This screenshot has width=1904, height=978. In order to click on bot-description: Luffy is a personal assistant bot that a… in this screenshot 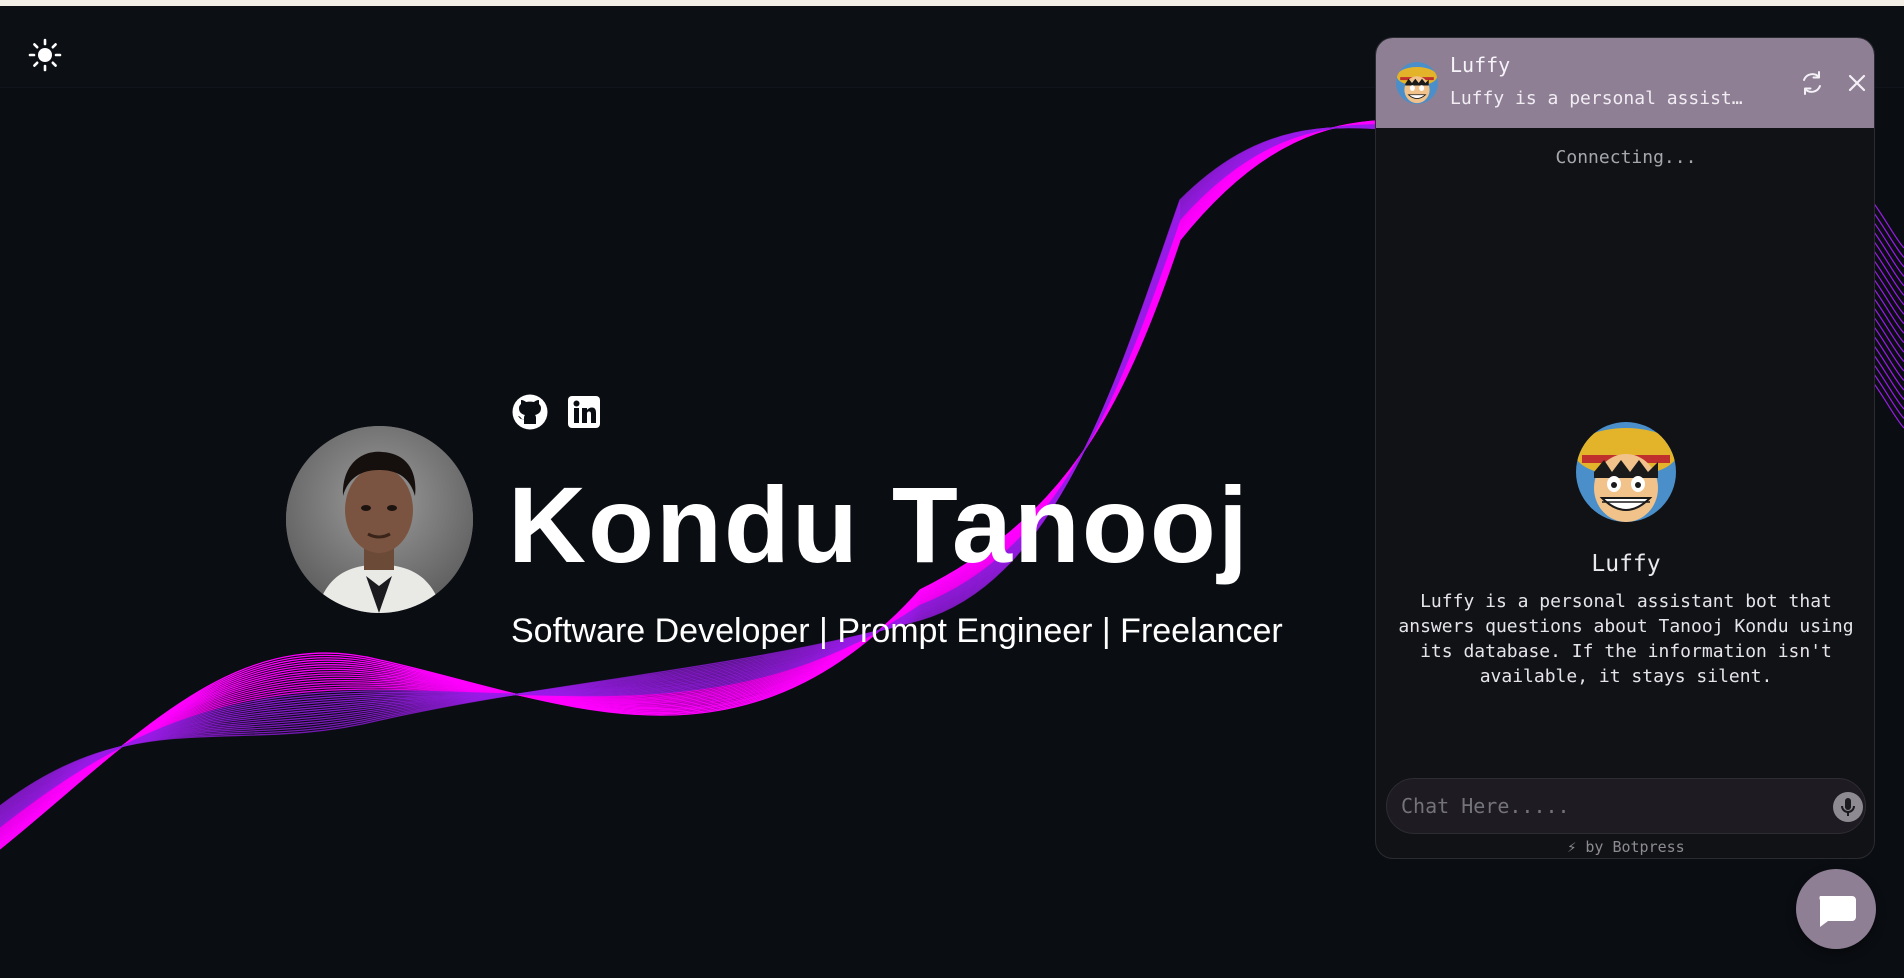, I will do `click(1626, 639)`.